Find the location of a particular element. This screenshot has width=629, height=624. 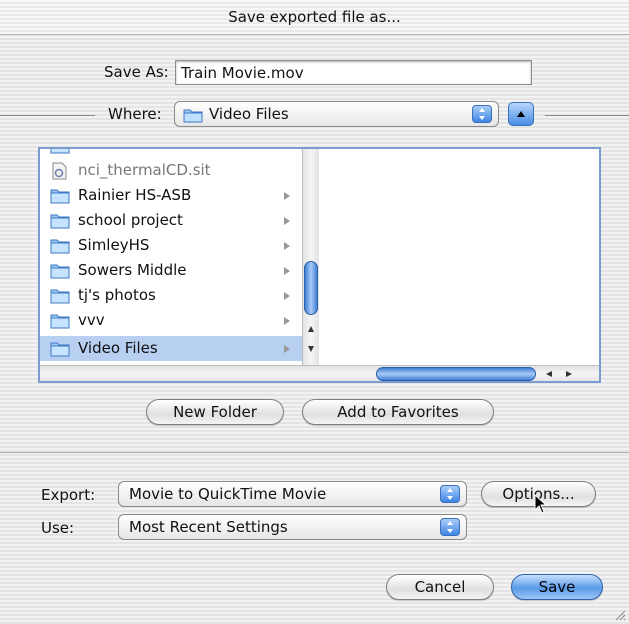

browser-horizontal-scrollbar is located at coordinates (319, 373).